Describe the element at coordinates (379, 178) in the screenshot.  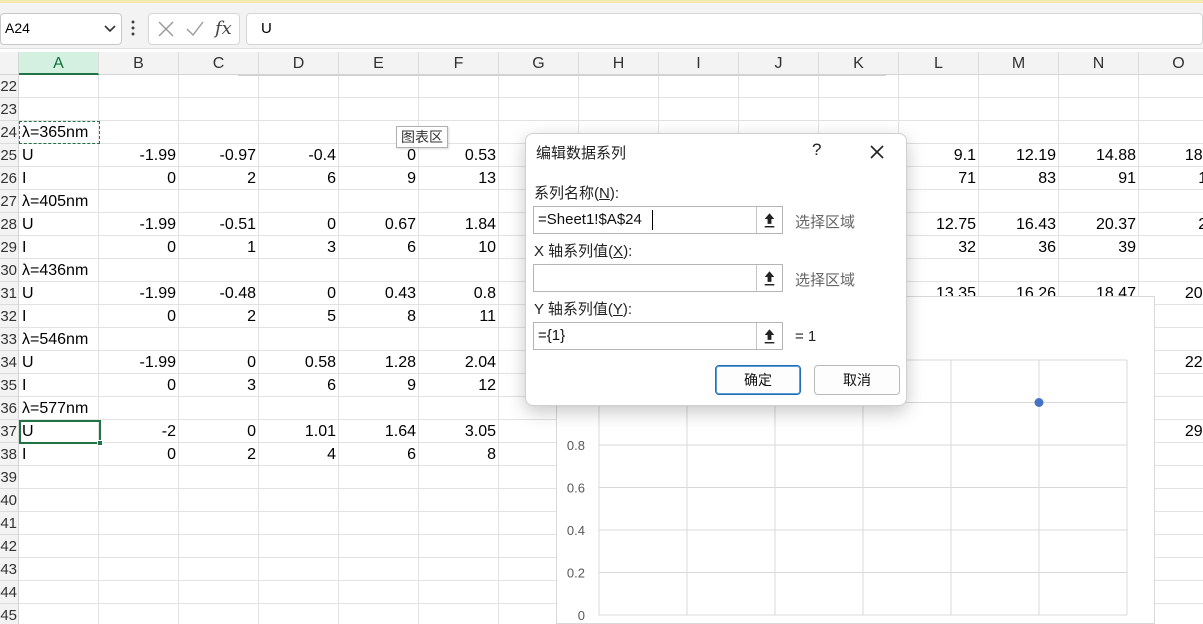
I see `cell-E26: 9` at that location.